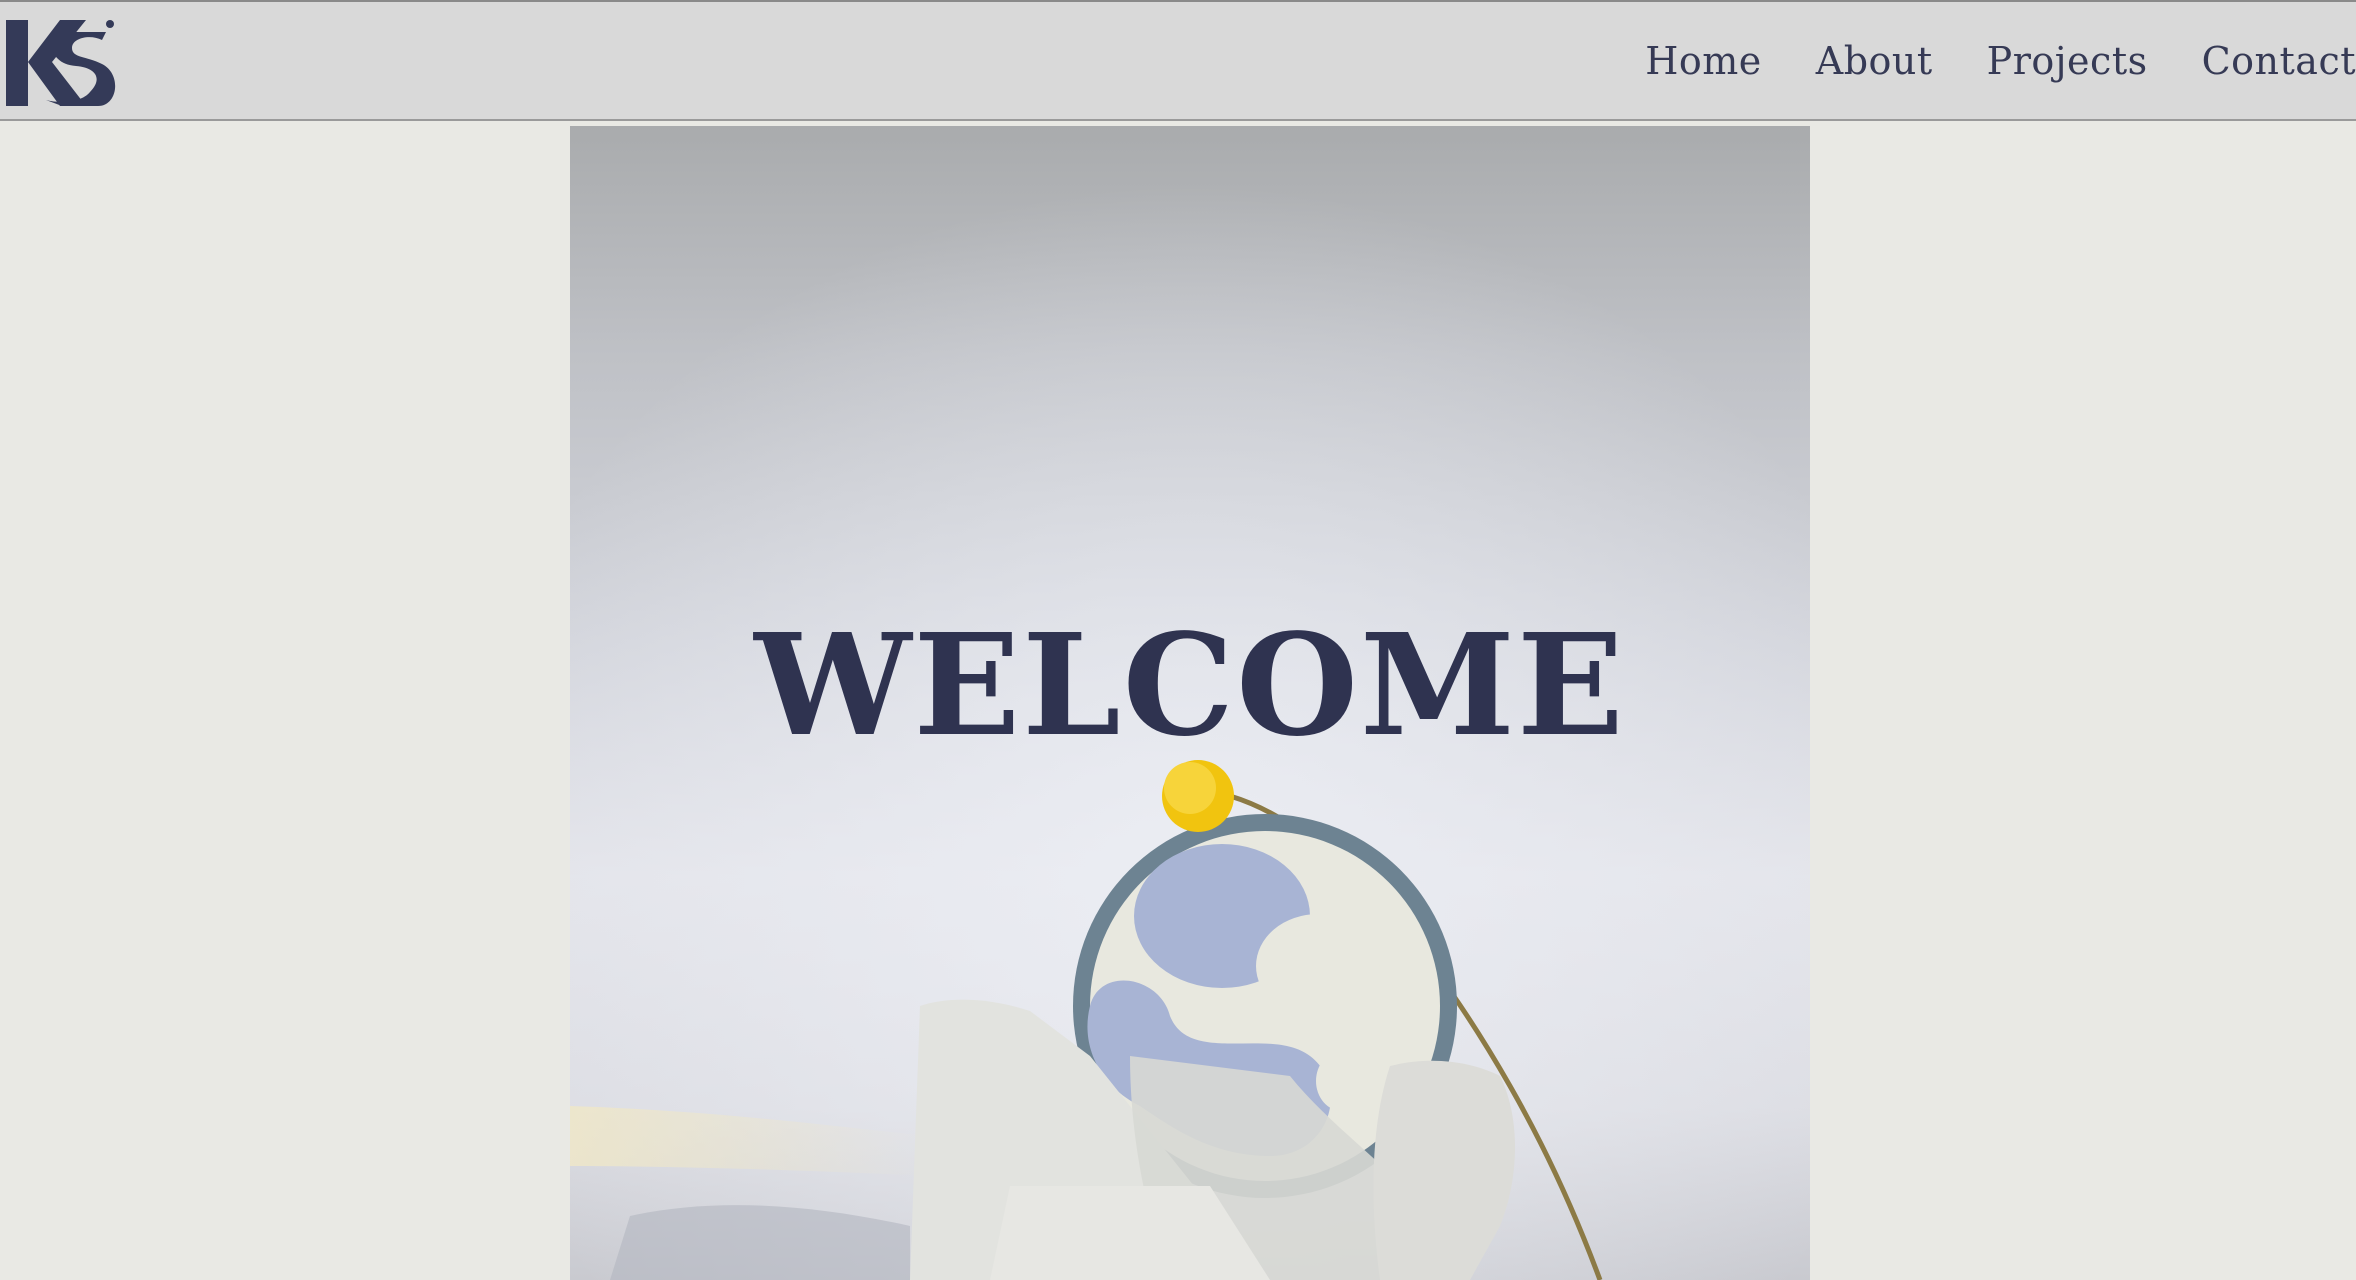 The image size is (2356, 1280). I want to click on main-nav: Home About Projects Contact, so click(1973, 60).